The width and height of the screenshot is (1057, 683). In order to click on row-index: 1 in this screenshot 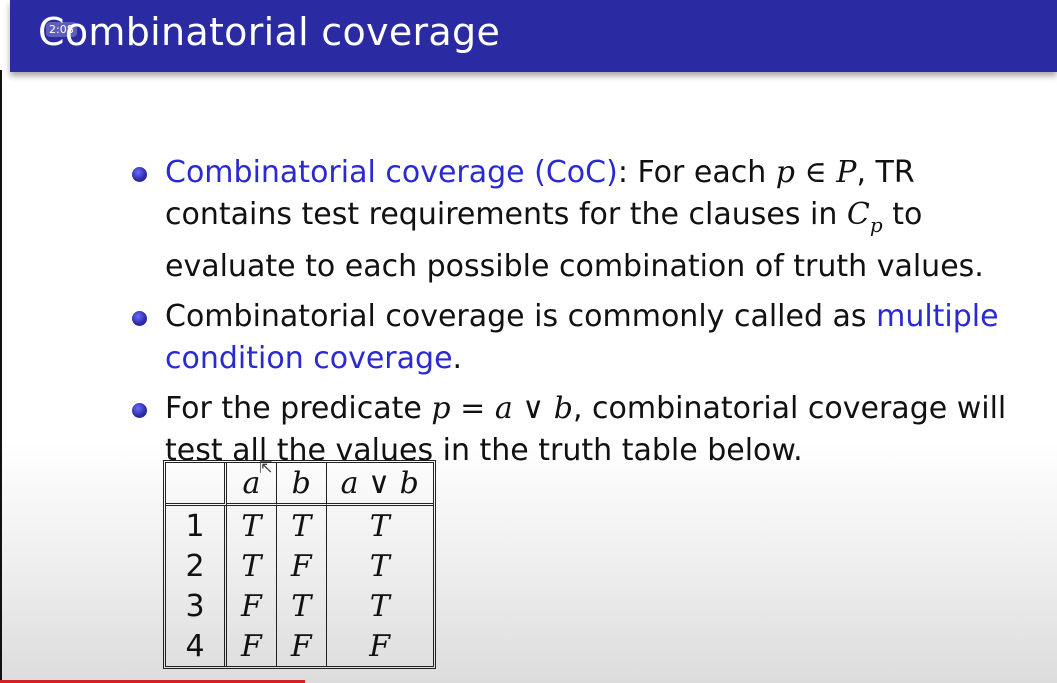, I will do `click(196, 526)`.